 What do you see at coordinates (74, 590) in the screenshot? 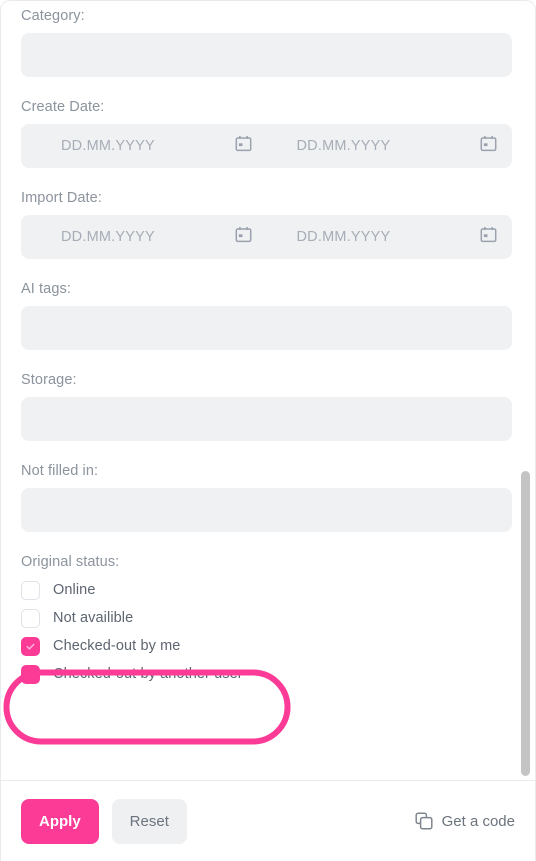
I see `checkbox-label-online: Online` at bounding box center [74, 590].